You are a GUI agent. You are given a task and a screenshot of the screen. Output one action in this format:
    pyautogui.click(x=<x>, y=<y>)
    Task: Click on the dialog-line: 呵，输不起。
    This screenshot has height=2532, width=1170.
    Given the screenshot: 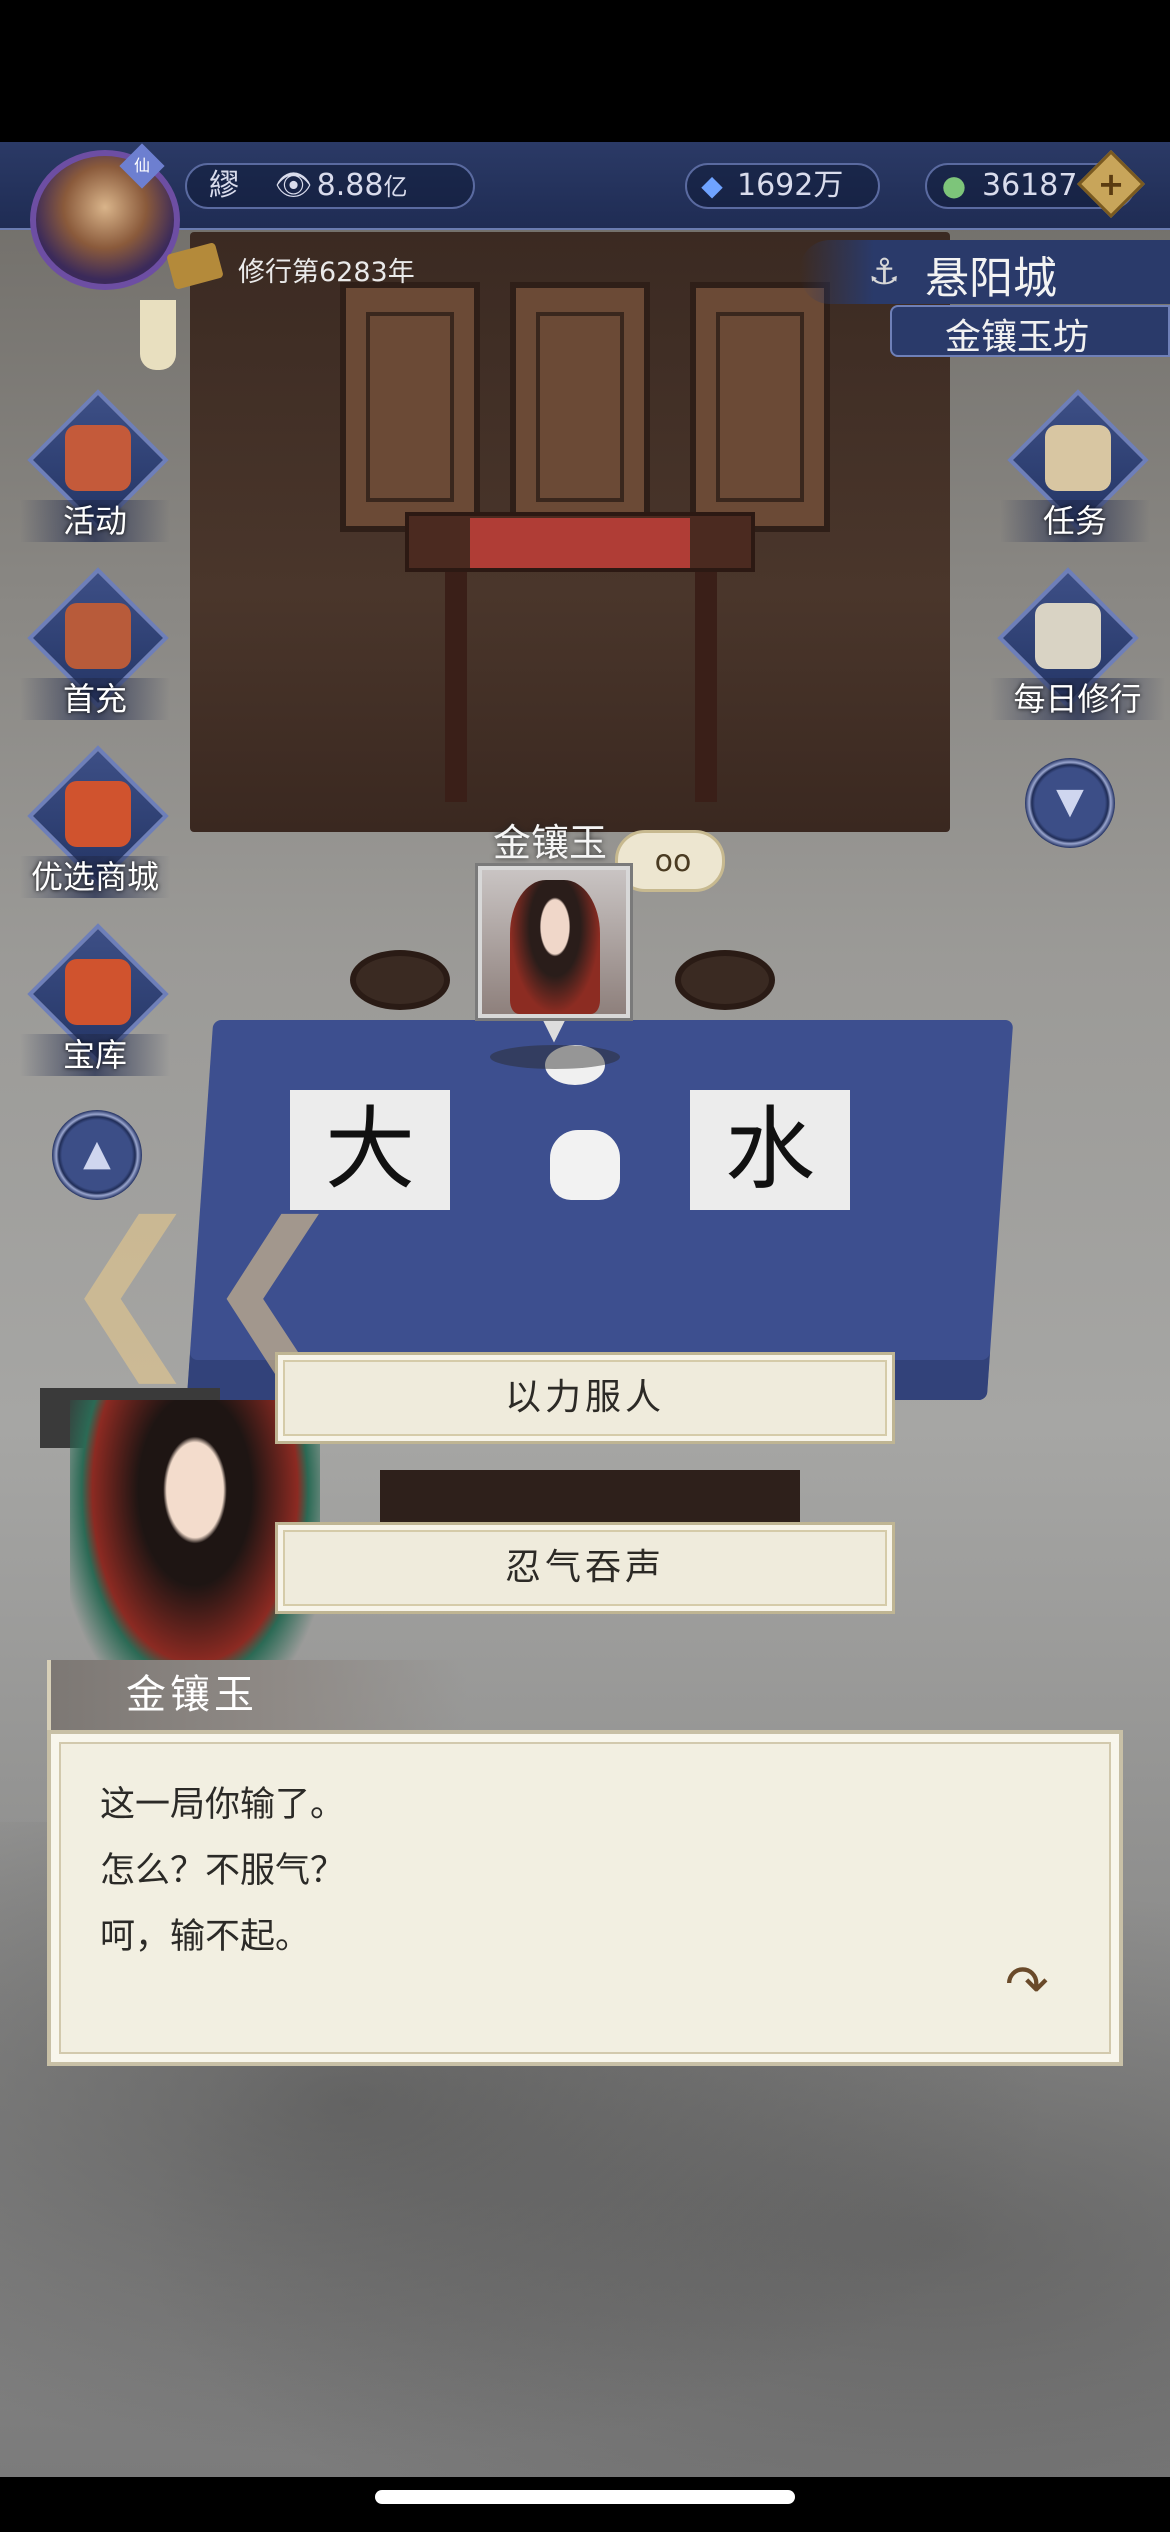 What is the action you would take?
    pyautogui.click(x=205, y=1936)
    